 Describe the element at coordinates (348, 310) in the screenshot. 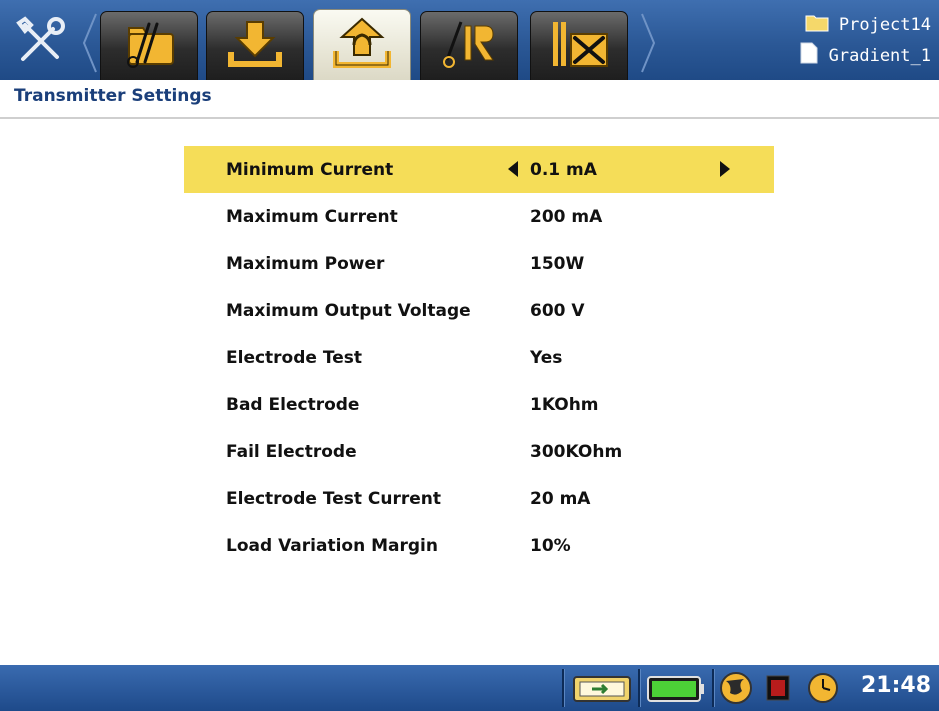

I see `setting-label: Maximum Output Voltage` at that location.